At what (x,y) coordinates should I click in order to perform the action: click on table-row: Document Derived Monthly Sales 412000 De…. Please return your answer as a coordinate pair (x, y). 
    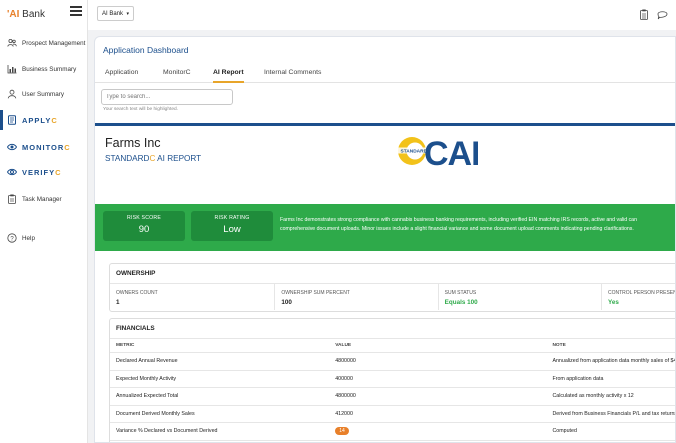
    Looking at the image, I should click on (392, 414).